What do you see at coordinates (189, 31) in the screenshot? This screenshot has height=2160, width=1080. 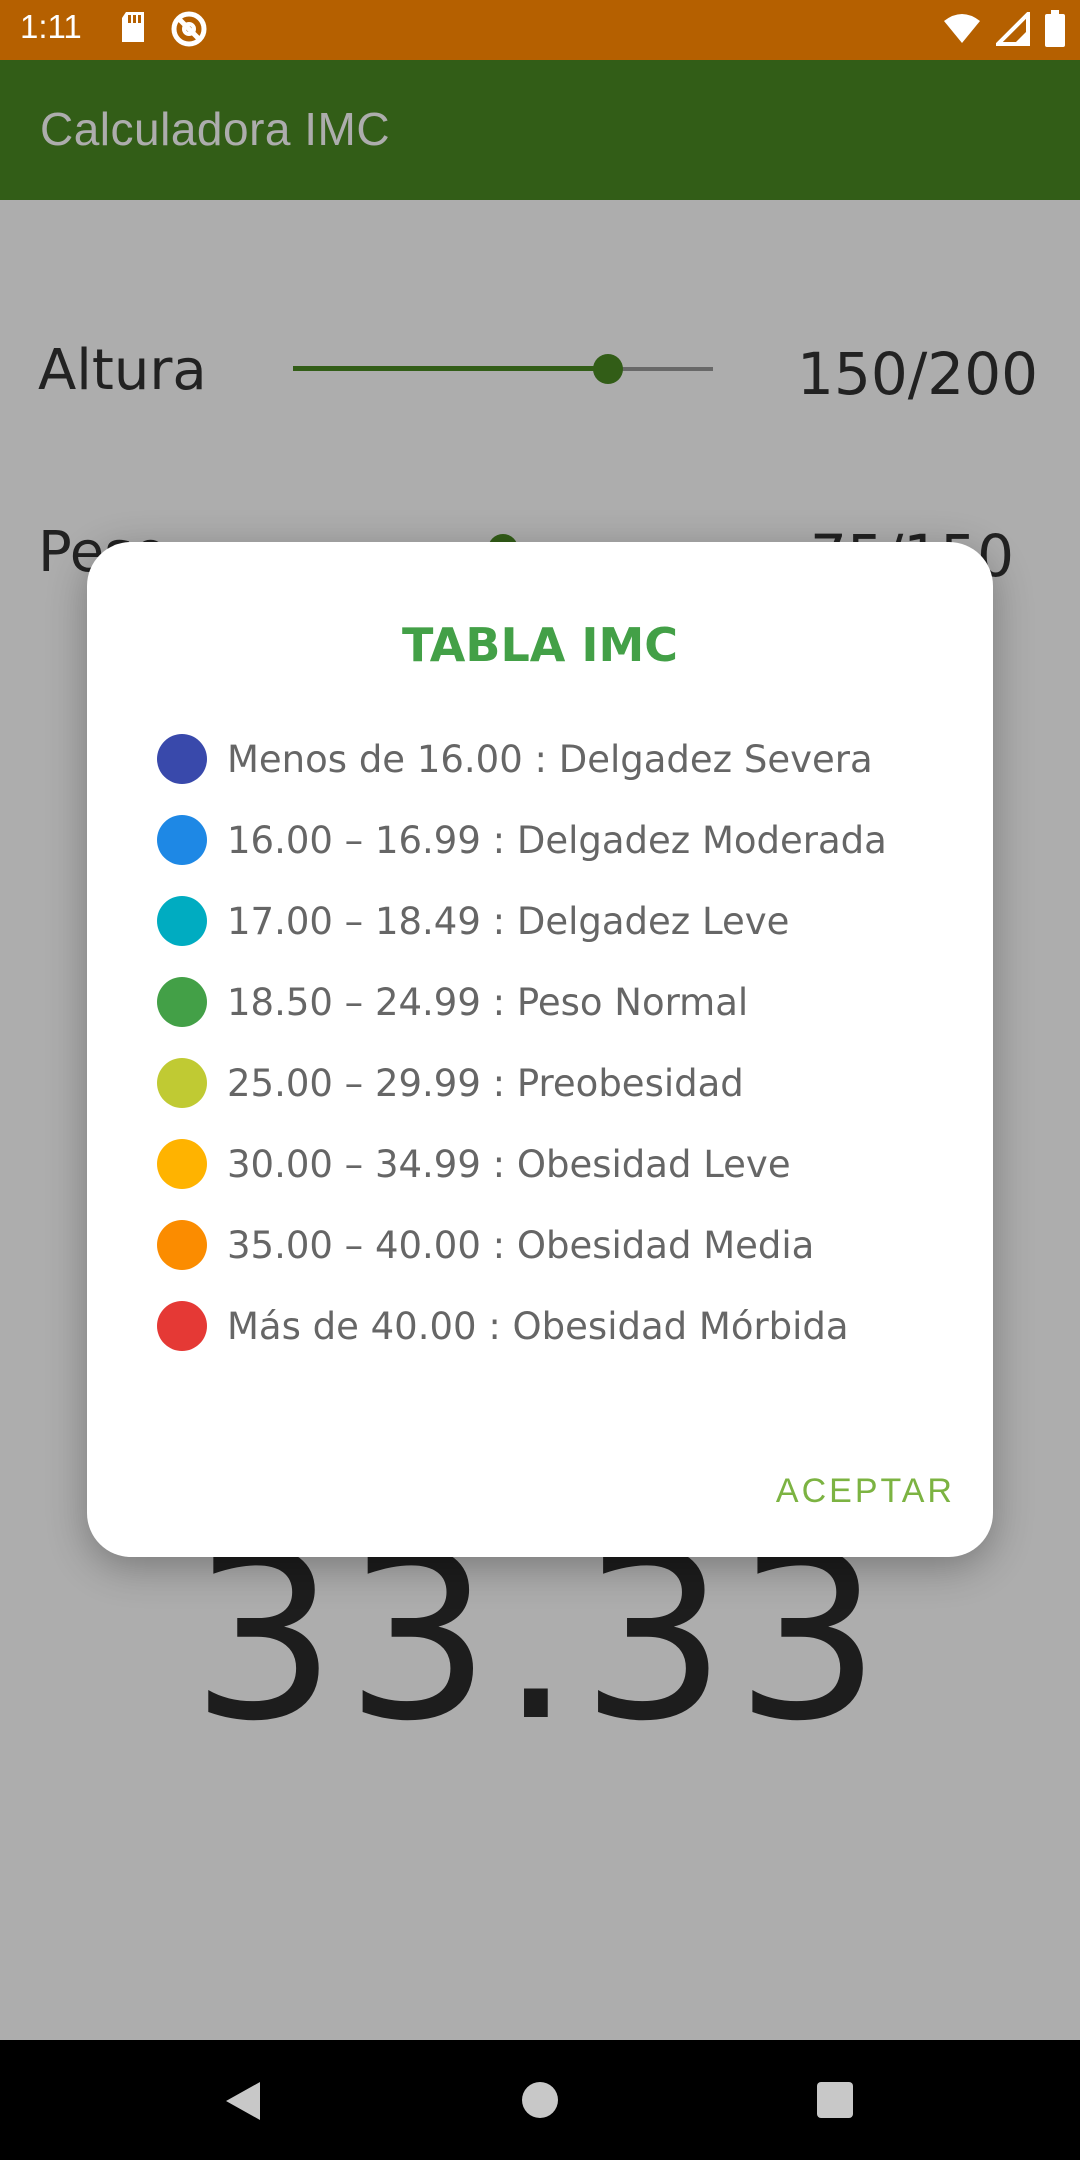 I see `do-not-disturb-icon` at bounding box center [189, 31].